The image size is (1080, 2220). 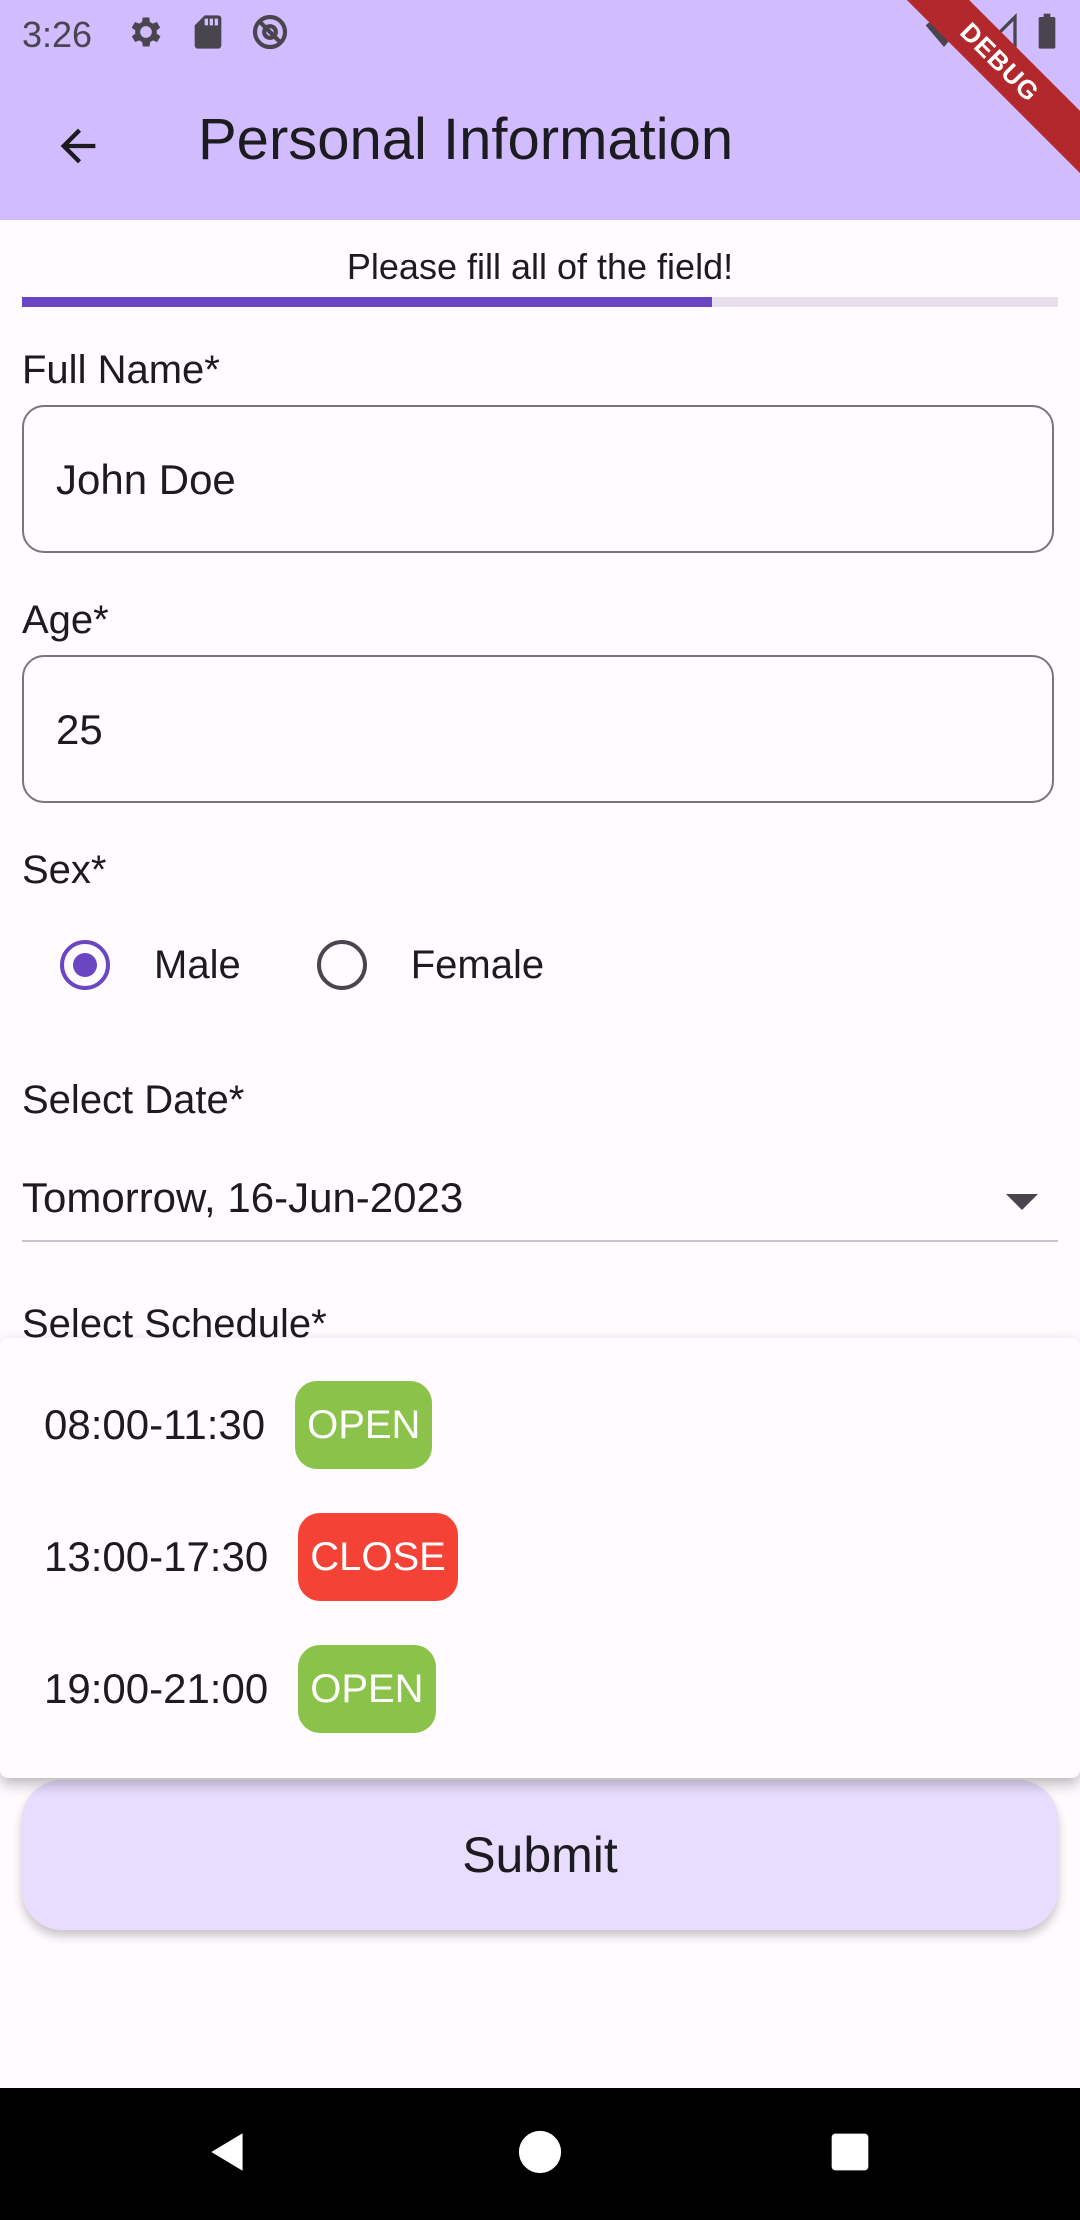 I want to click on radio-label-female: Female, so click(x=477, y=964).